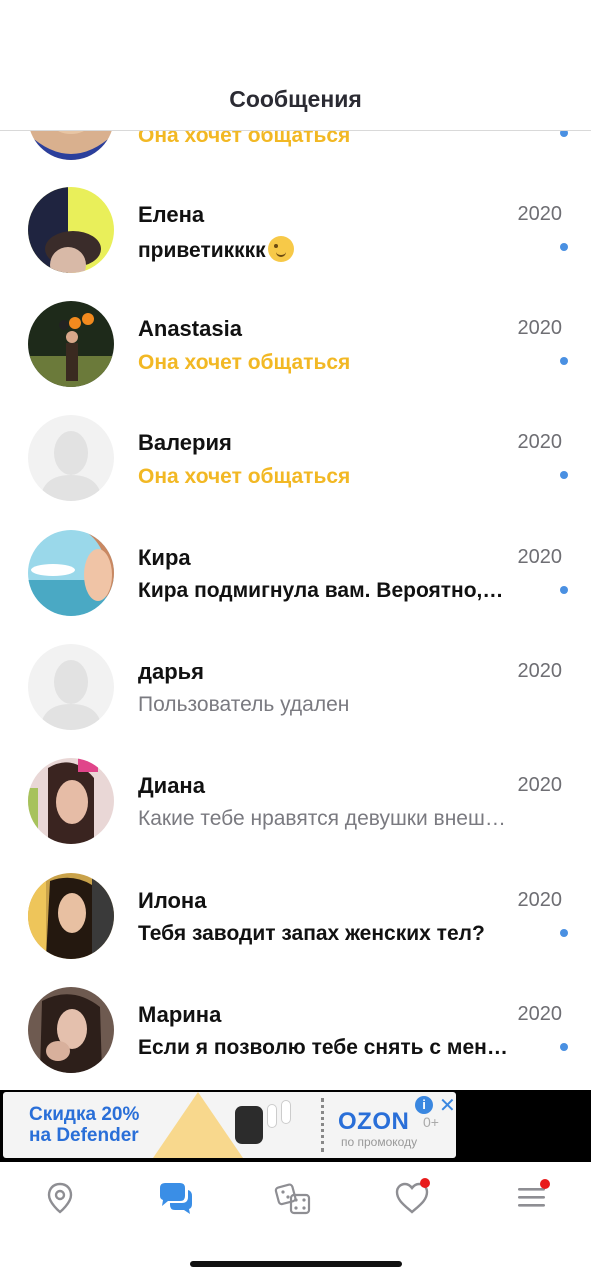 The image size is (591, 1280). What do you see at coordinates (180, 1014) in the screenshot?
I see `contact-name: Марина` at bounding box center [180, 1014].